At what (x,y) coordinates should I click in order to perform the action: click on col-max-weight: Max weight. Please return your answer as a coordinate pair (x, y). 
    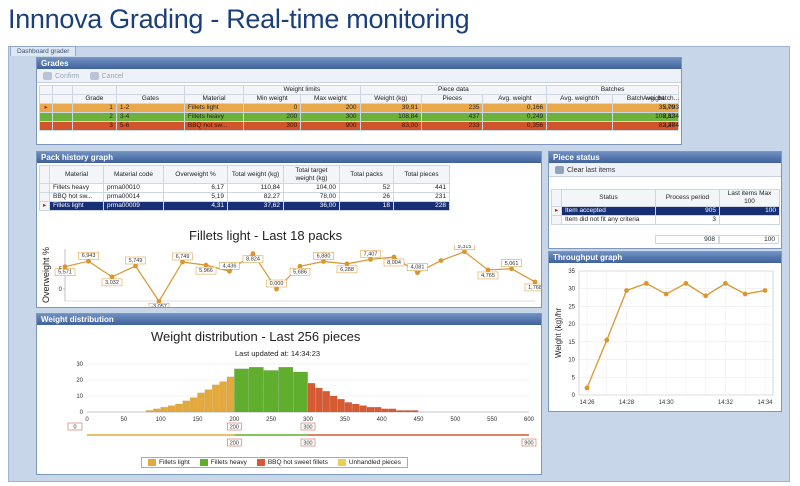
    Looking at the image, I should click on (330, 99).